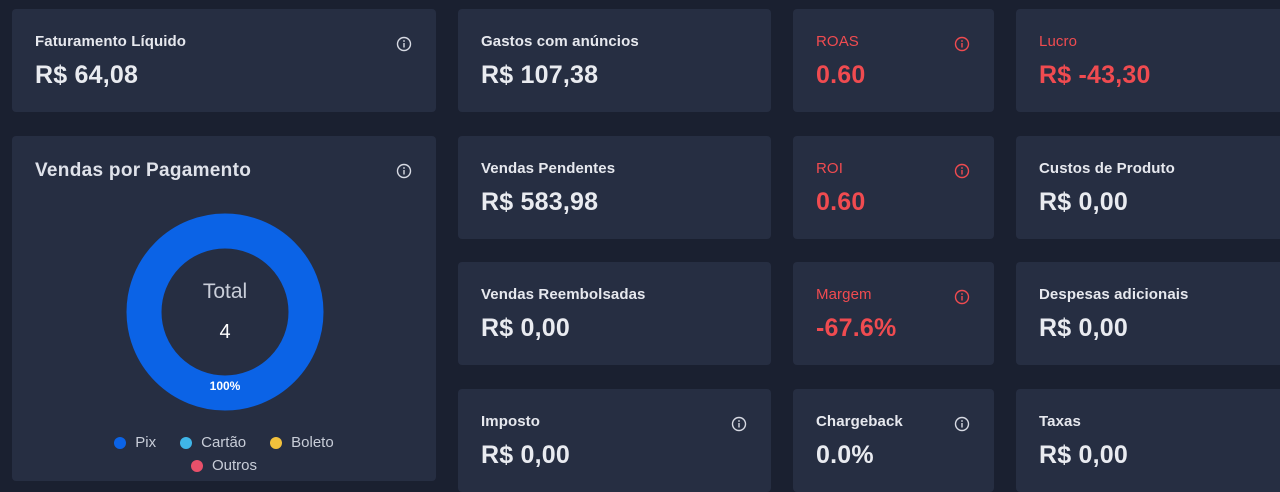 This screenshot has width=1280, height=492. Describe the element at coordinates (837, 41) in the screenshot. I see `roas-label: ROAS` at that location.